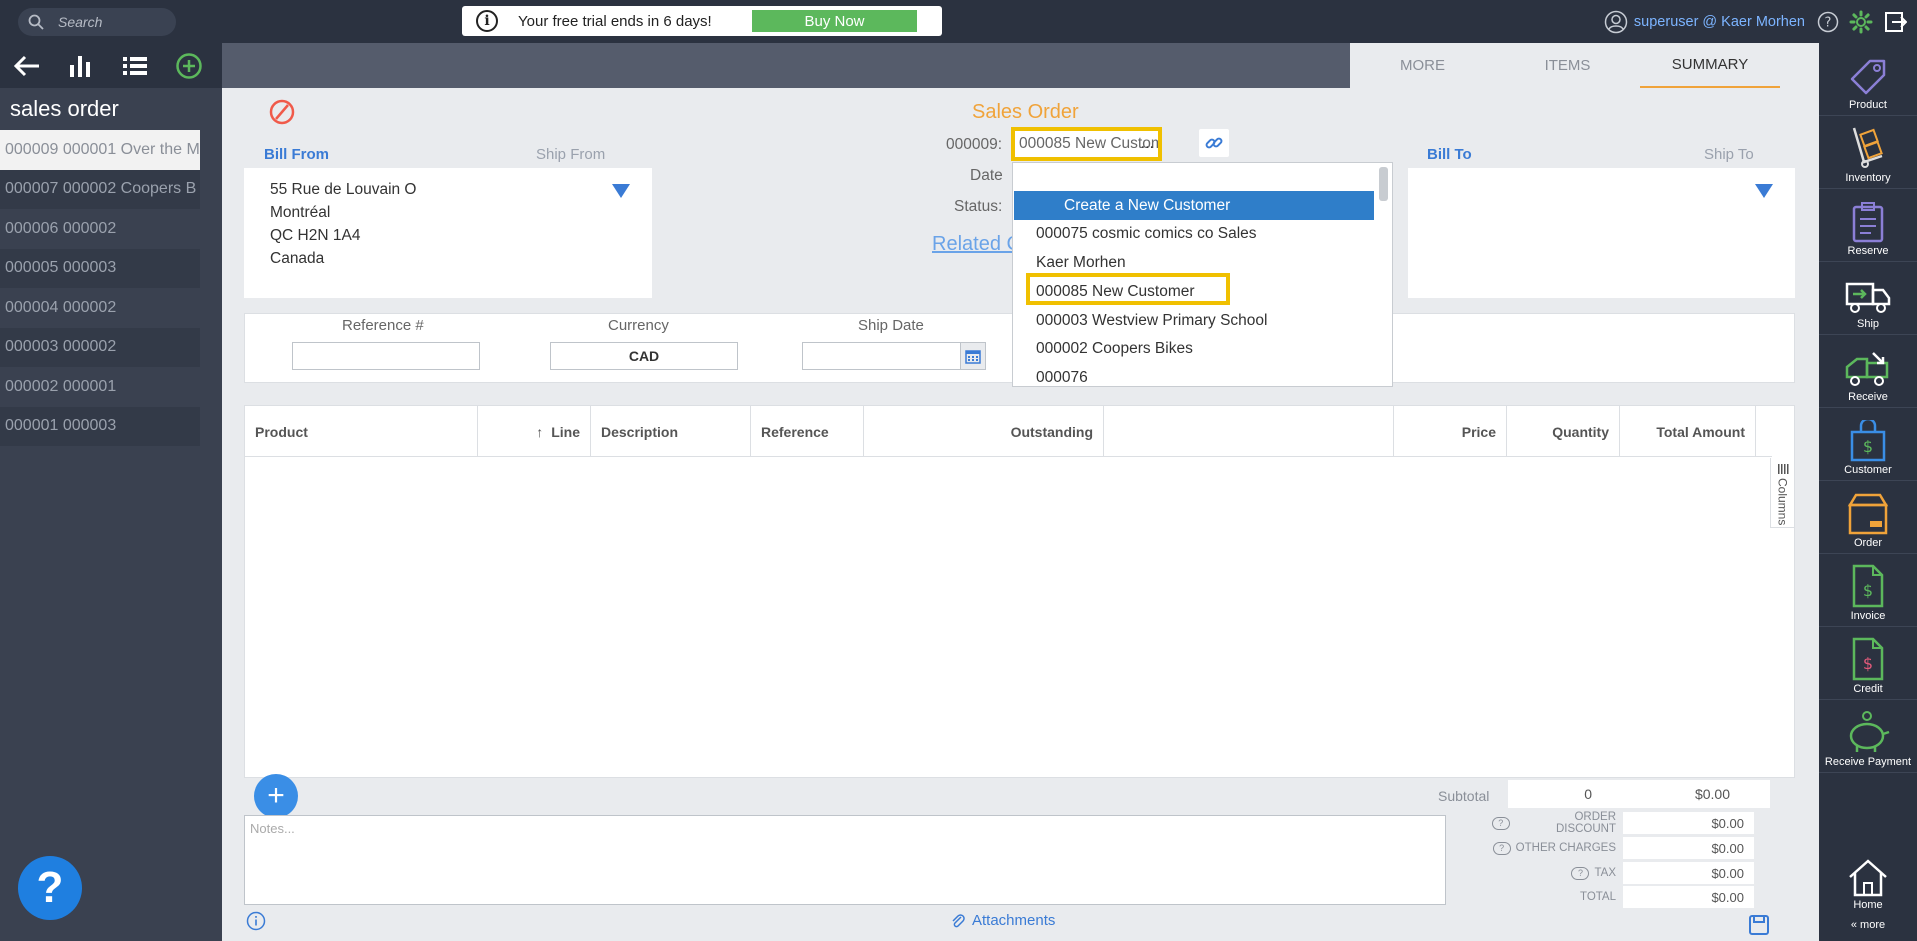 This screenshot has width=1917, height=941. What do you see at coordinates (100, 426) in the screenshot?
I see `list-item: 000001 000003` at bounding box center [100, 426].